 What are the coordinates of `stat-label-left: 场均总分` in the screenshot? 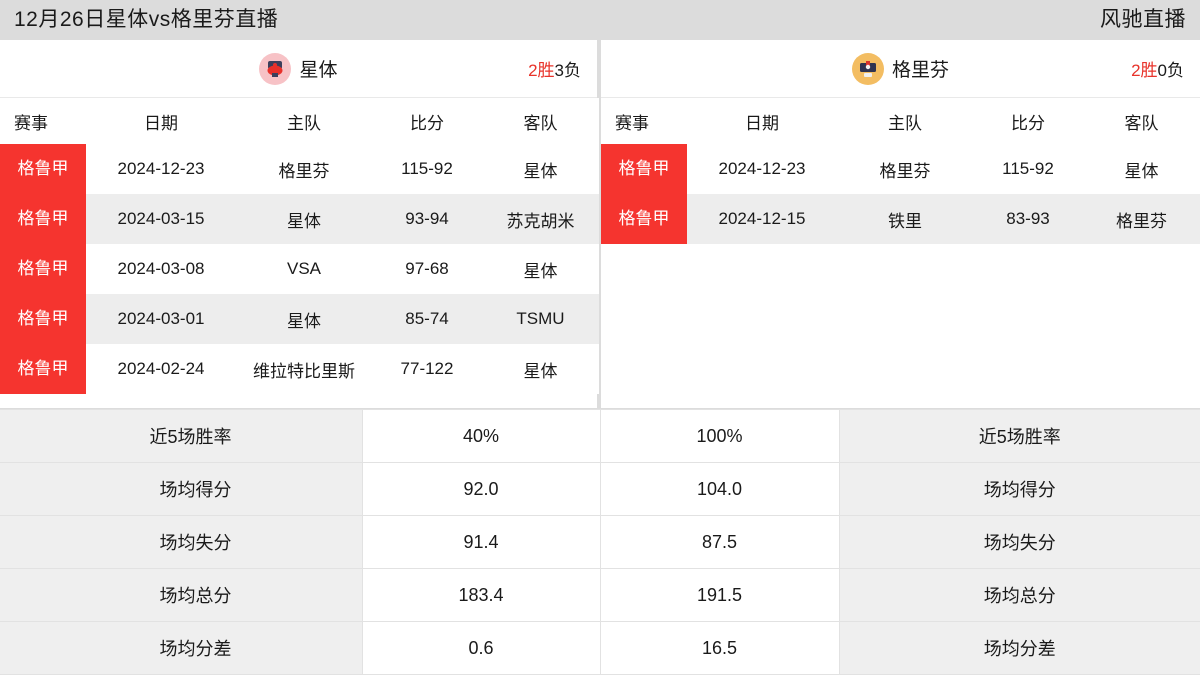 It's located at (181, 595).